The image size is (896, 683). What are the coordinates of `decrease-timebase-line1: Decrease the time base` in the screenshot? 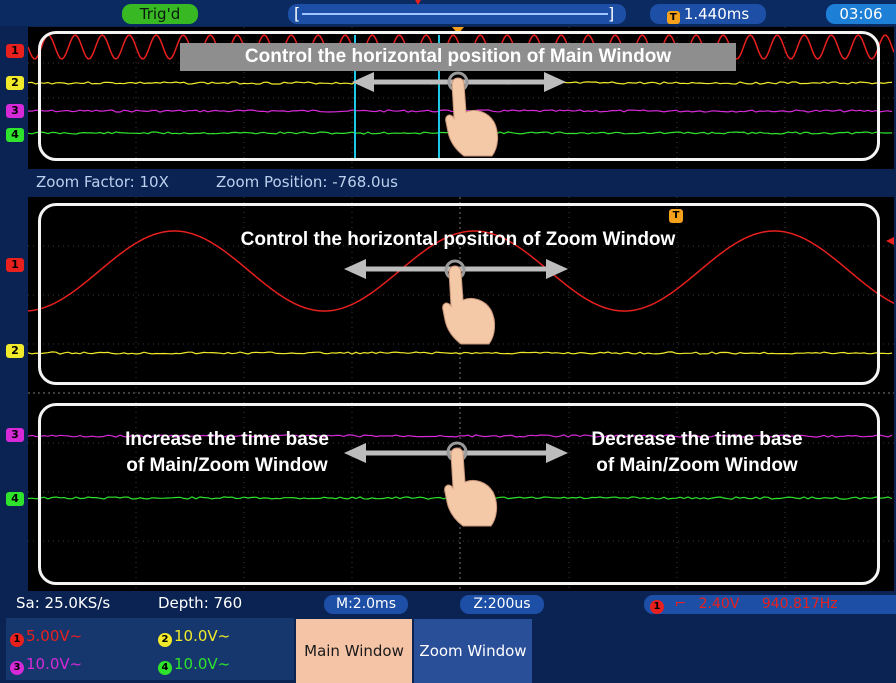 It's located at (697, 439).